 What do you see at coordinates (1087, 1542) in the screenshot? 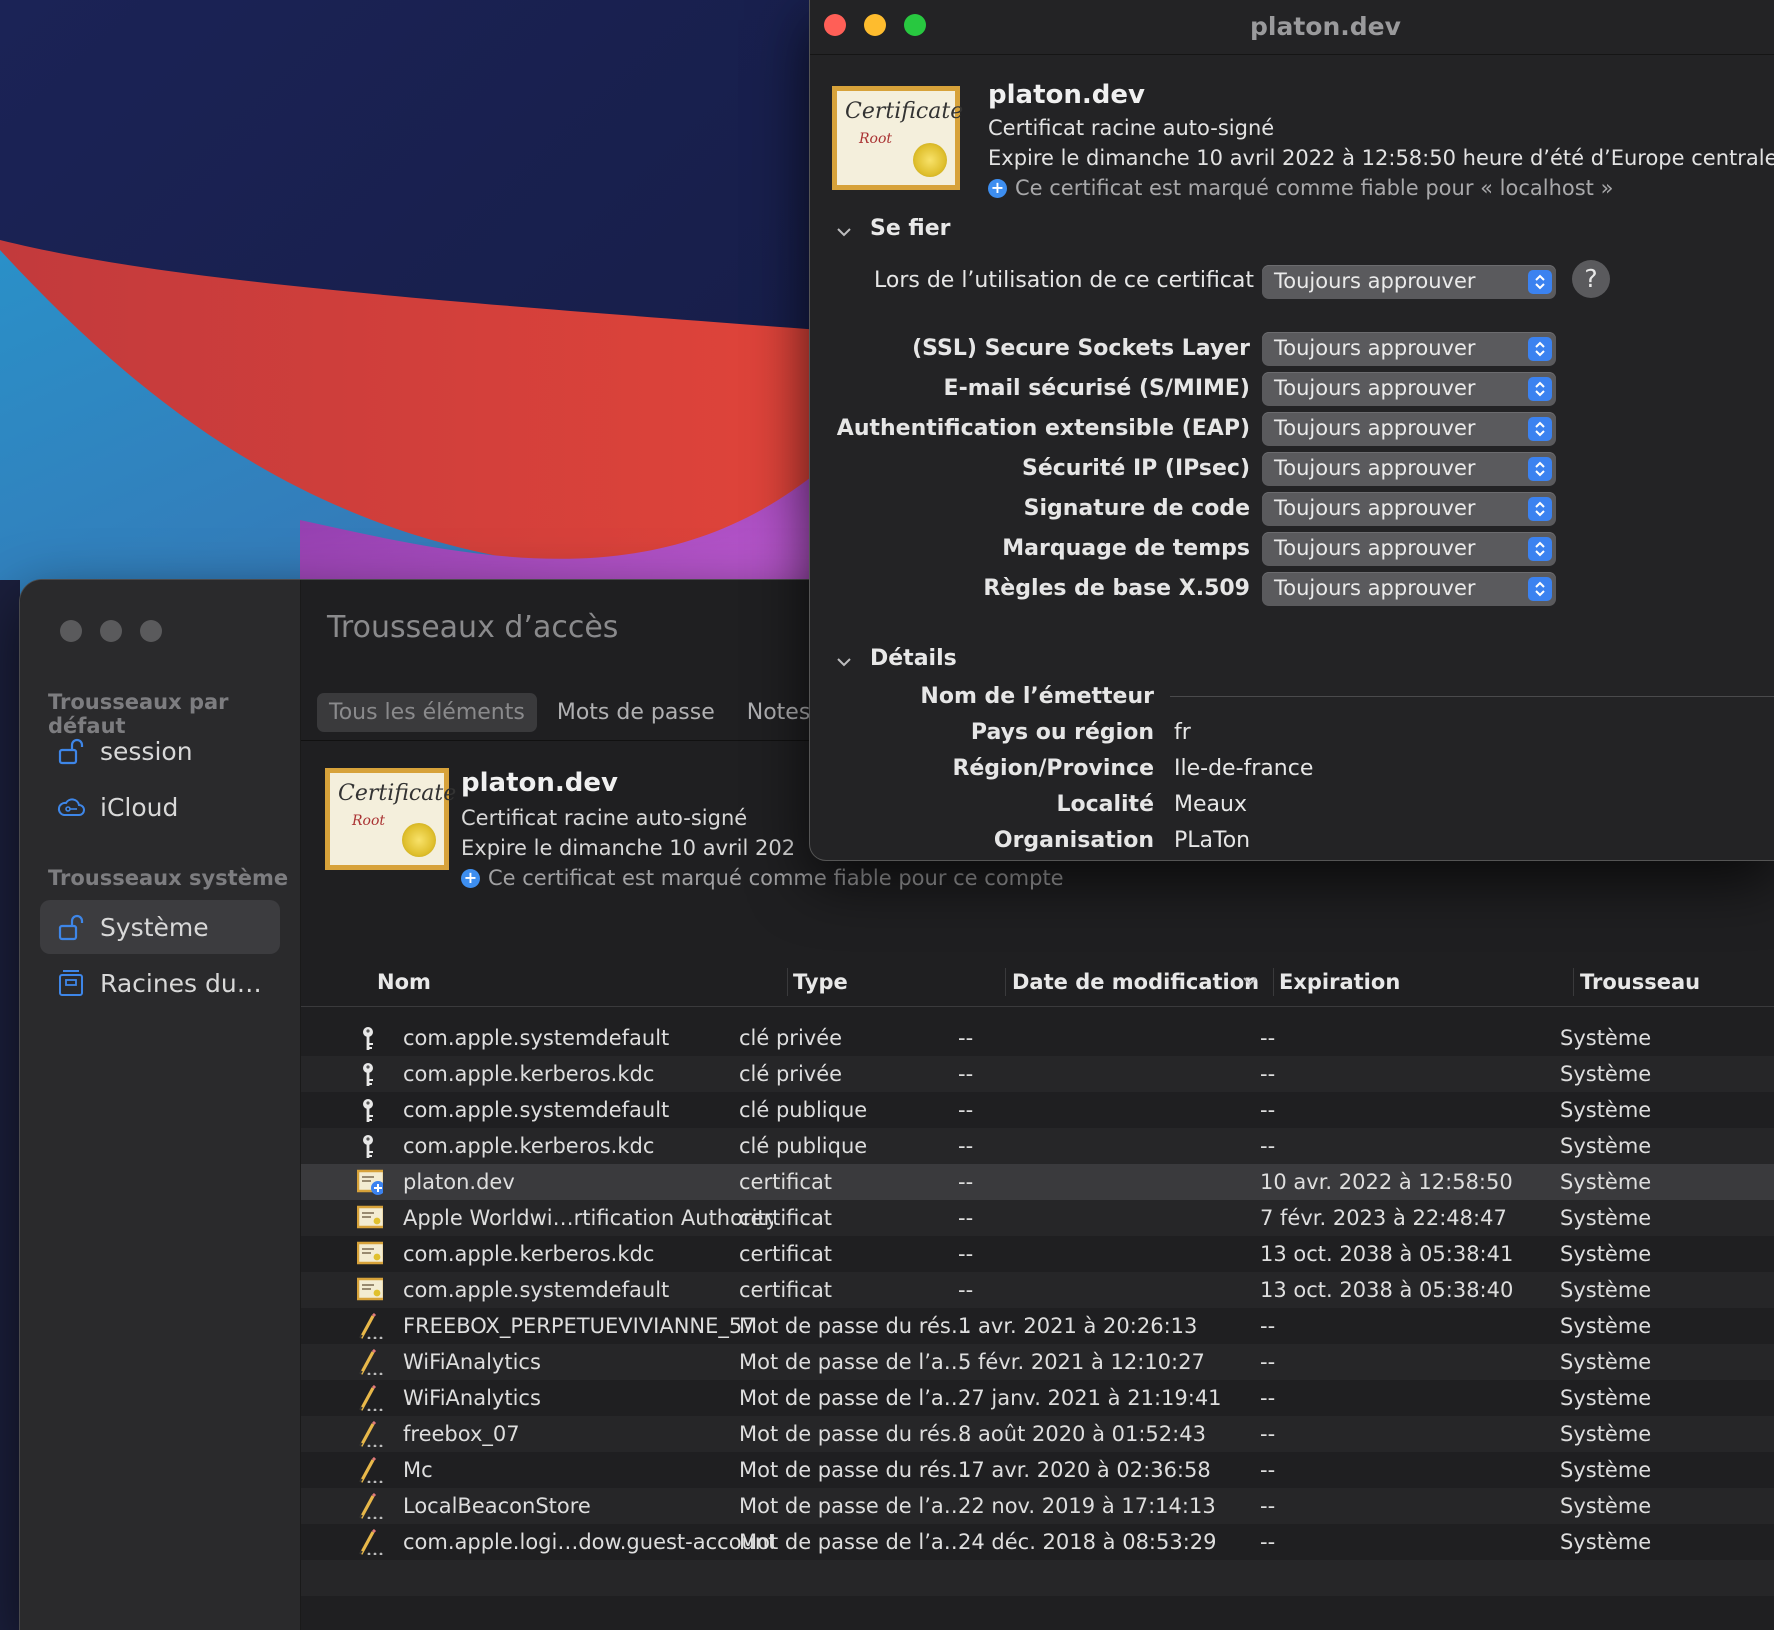
I see `cell-modified: 24 déc. 2018 à 08:53:29` at bounding box center [1087, 1542].